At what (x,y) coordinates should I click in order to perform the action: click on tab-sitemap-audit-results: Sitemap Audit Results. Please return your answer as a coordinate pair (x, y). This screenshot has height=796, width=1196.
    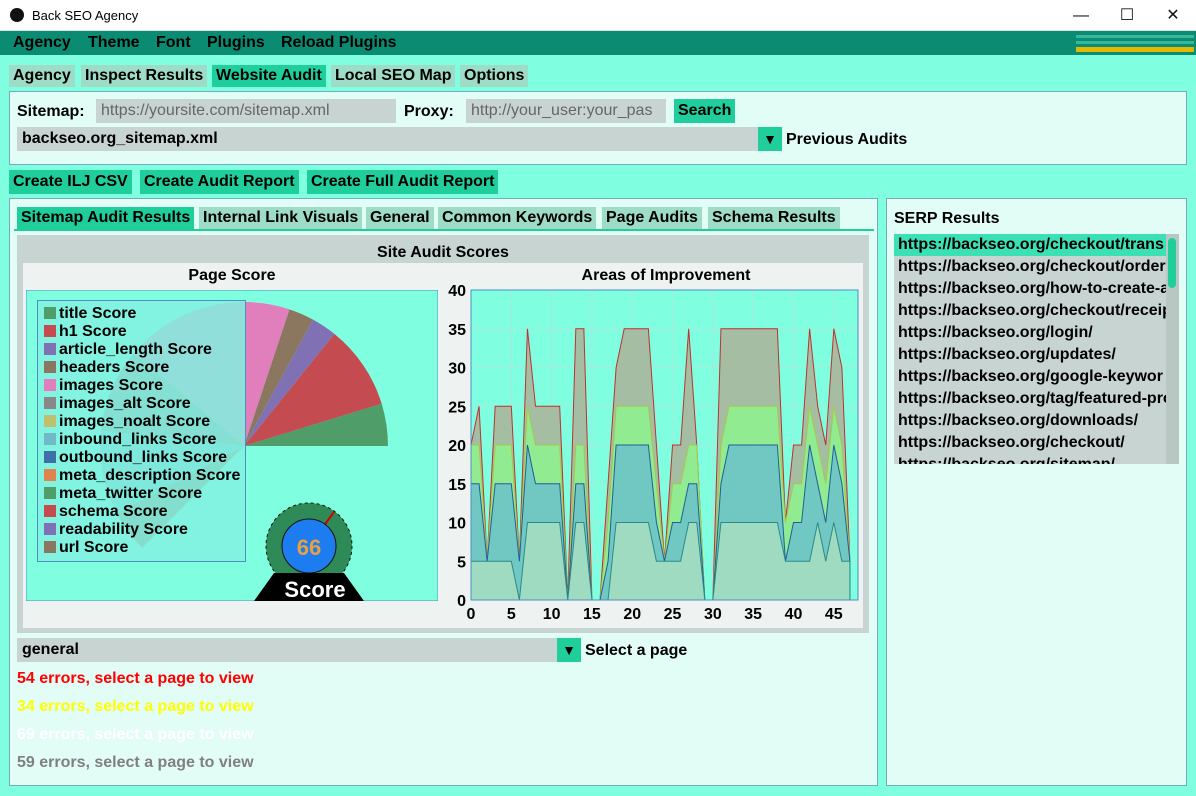
    Looking at the image, I should click on (106, 218).